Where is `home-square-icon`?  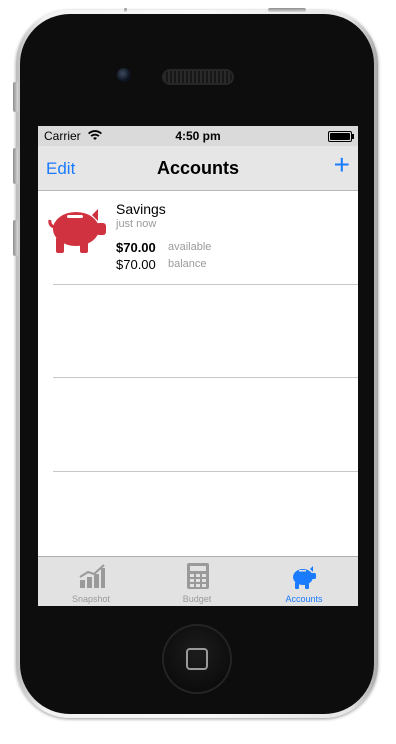
home-square-icon is located at coordinates (197, 659).